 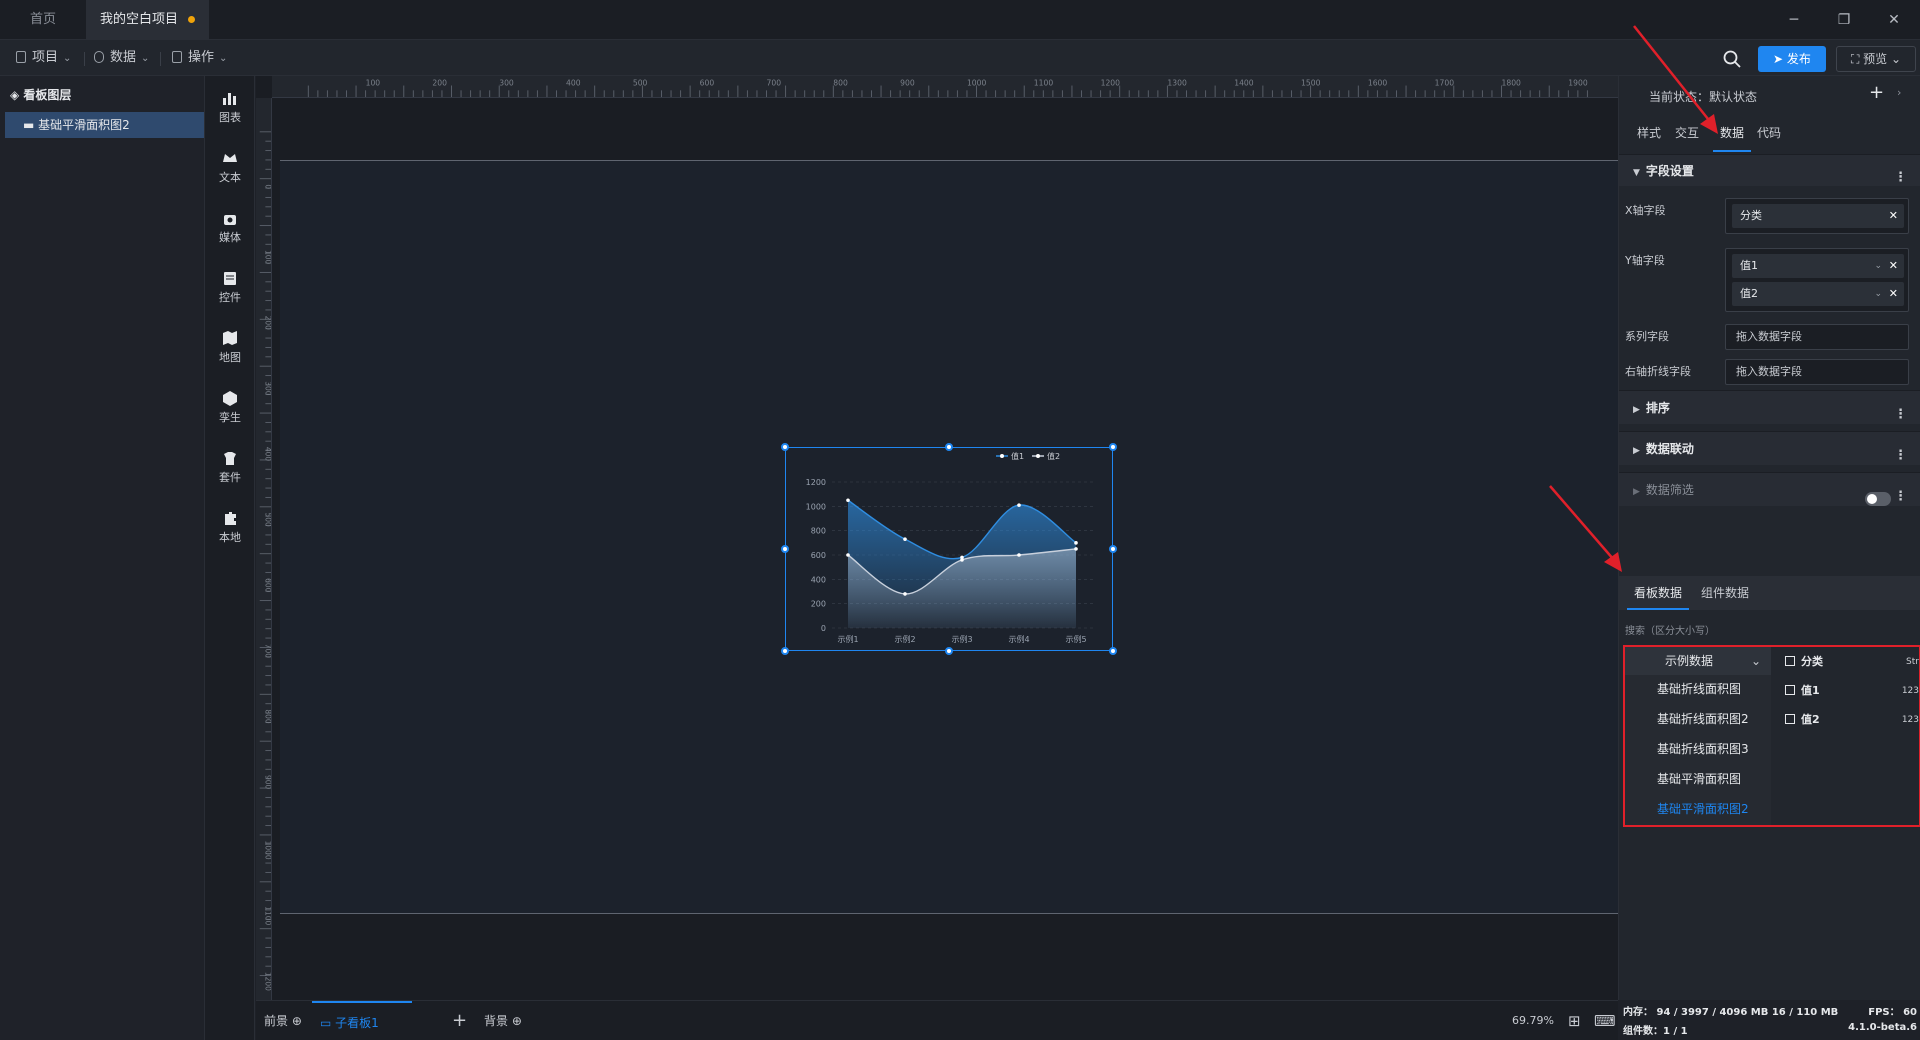 I want to click on fit-screen-icon: ⊞, so click(x=1574, y=1020).